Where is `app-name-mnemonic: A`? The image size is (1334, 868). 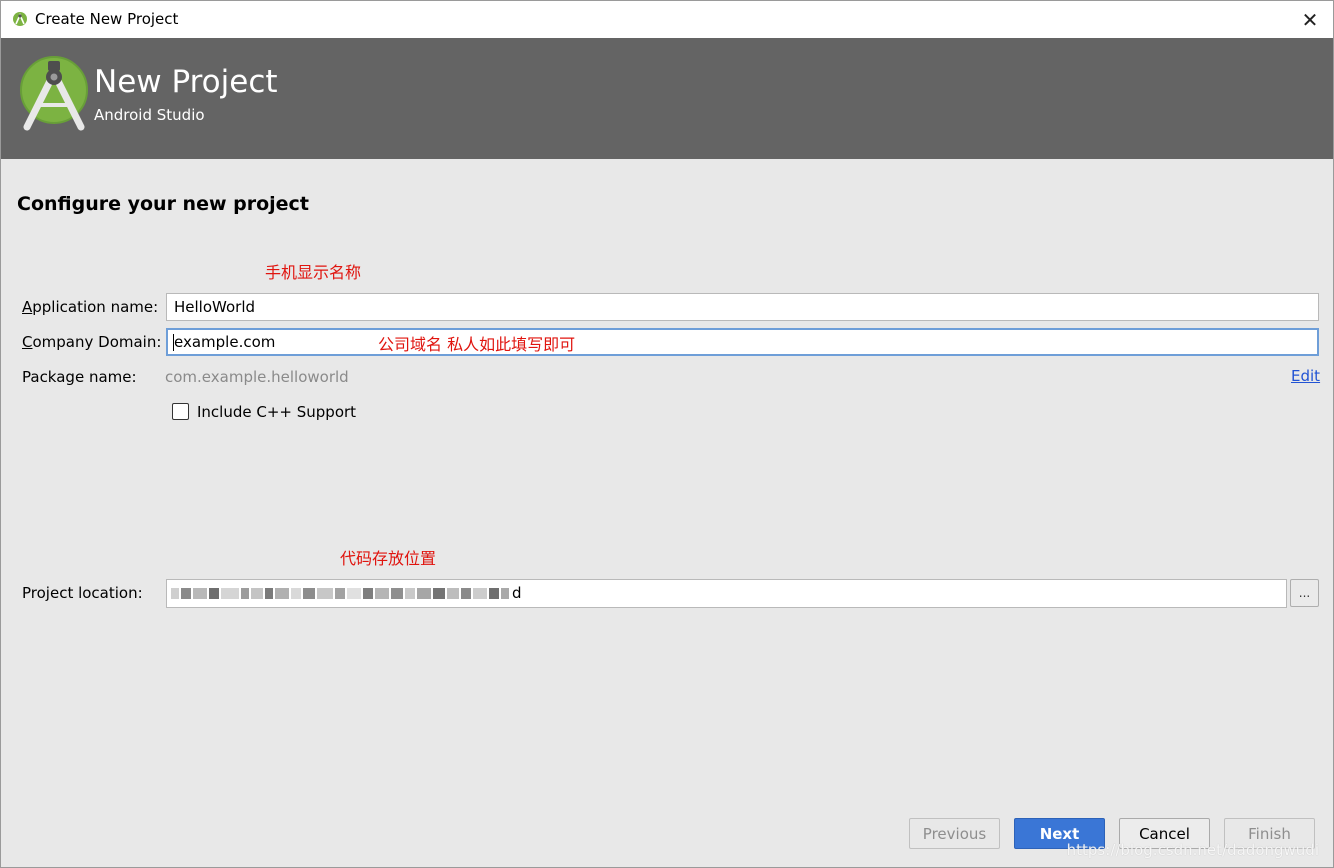 app-name-mnemonic: A is located at coordinates (27, 307).